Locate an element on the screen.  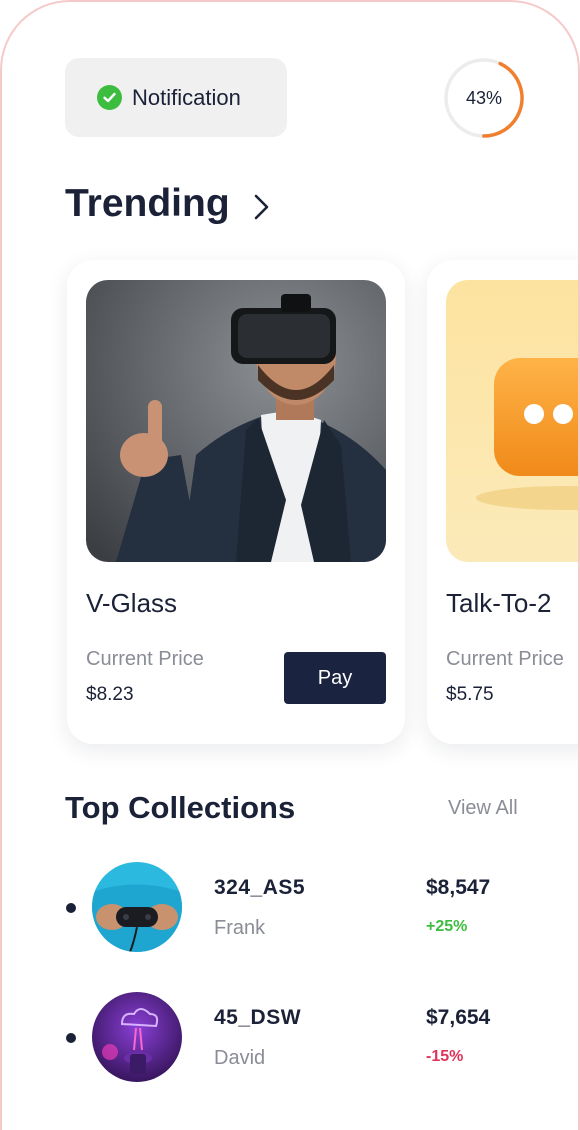
collection-value: $8,547 is located at coordinates (458, 887).